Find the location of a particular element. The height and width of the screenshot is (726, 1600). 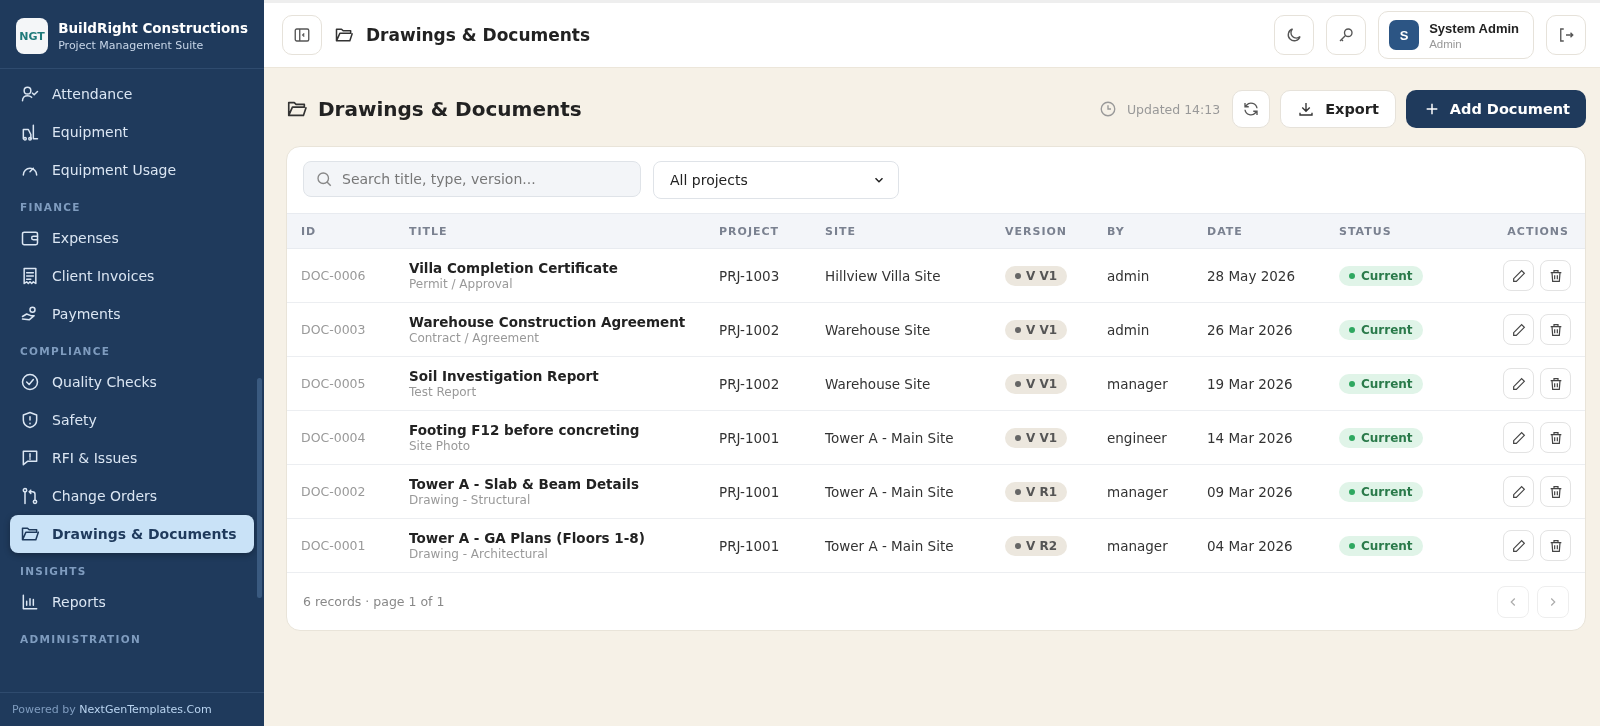

column-header: ID is located at coordinates (309, 231).